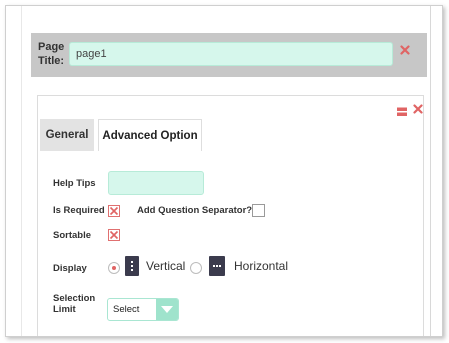 This screenshot has height=343, width=449. What do you see at coordinates (156, 183) in the screenshot?
I see `help-tips-input` at bounding box center [156, 183].